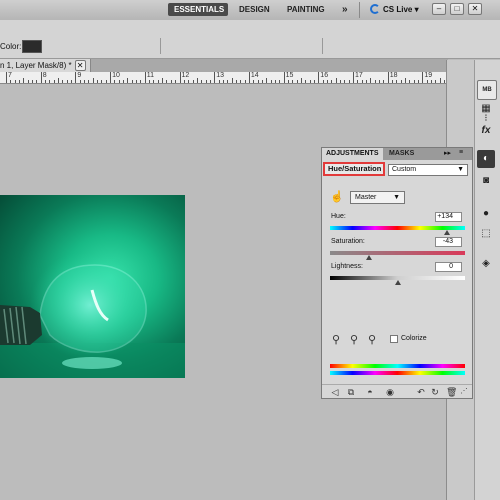 This screenshot has height=500, width=500. What do you see at coordinates (448, 217) in the screenshot?
I see `hue-value-field: +134` at bounding box center [448, 217].